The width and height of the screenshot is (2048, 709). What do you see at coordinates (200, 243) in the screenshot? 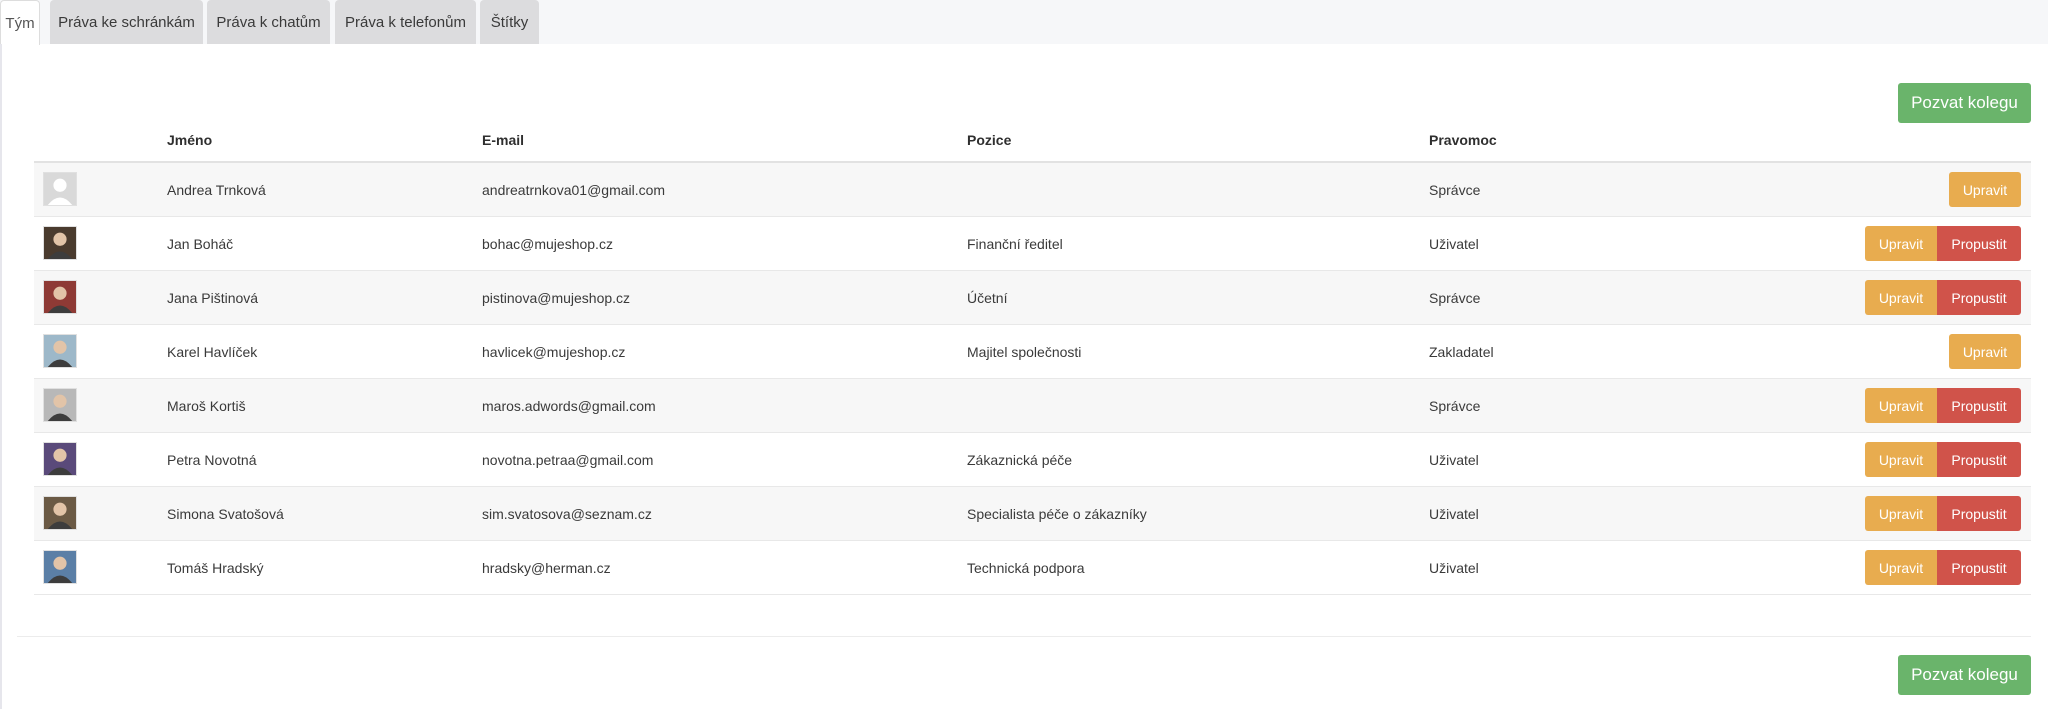
I see `cell-name: Jan Boháč` at bounding box center [200, 243].